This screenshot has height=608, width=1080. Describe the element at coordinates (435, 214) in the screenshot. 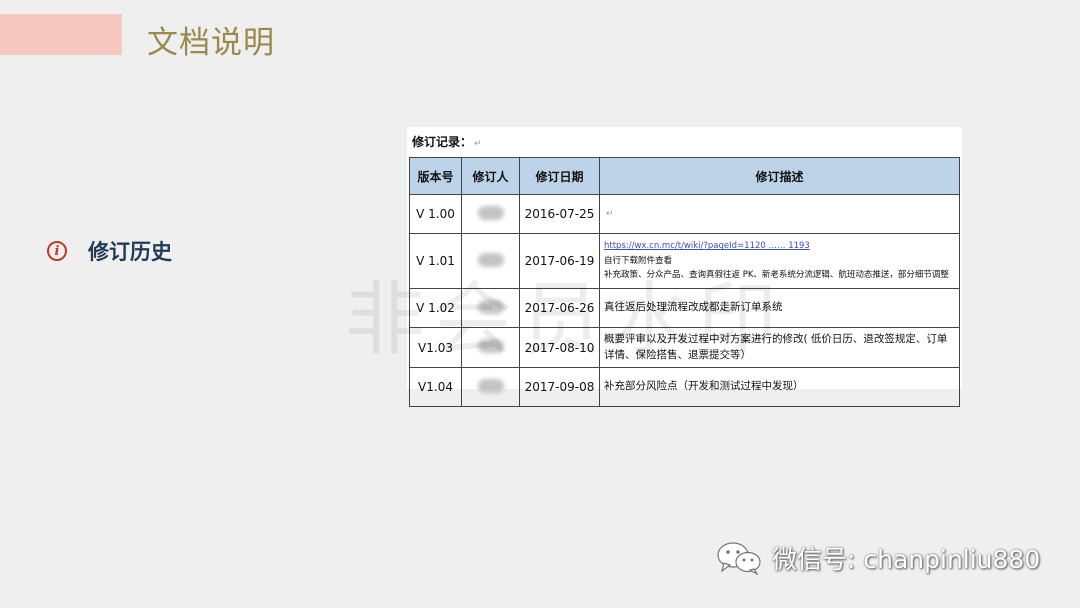

I see `version-cell: V 1.00` at that location.